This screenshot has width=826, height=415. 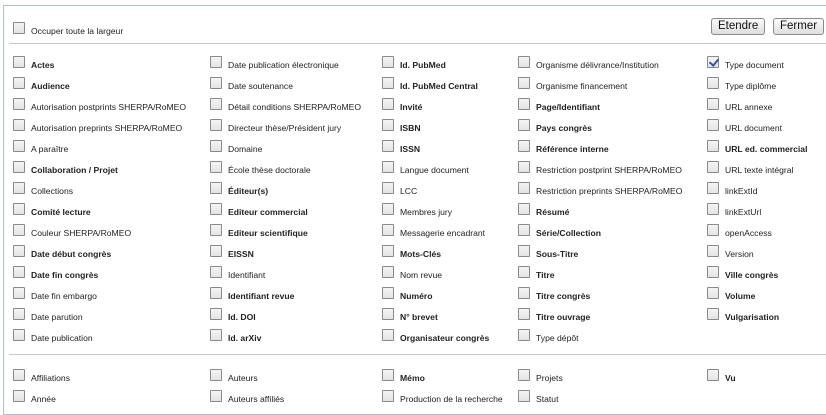 What do you see at coordinates (71, 254) in the screenshot?
I see `field-label: Date début congrès` at bounding box center [71, 254].